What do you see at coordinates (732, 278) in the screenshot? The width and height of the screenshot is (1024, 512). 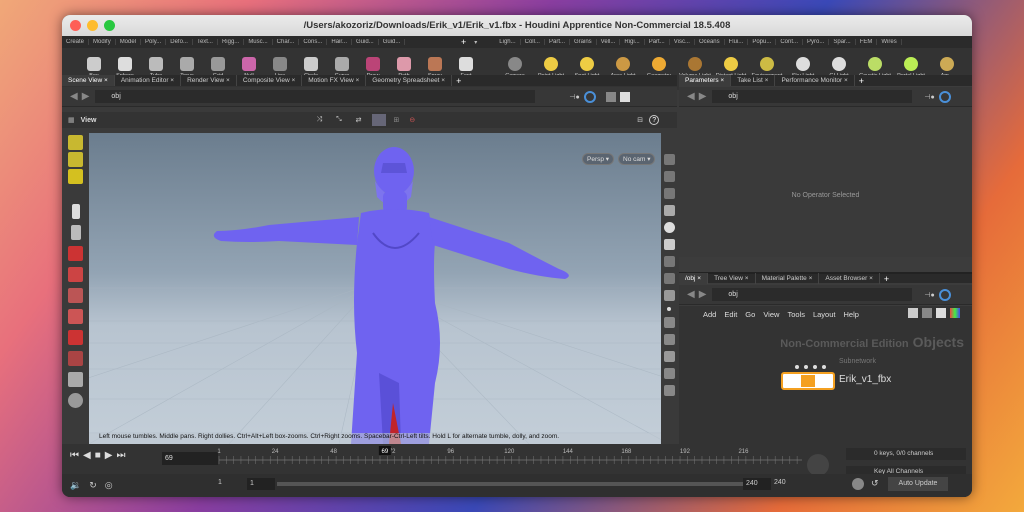 I see `tab-pane: Tree View ×` at bounding box center [732, 278].